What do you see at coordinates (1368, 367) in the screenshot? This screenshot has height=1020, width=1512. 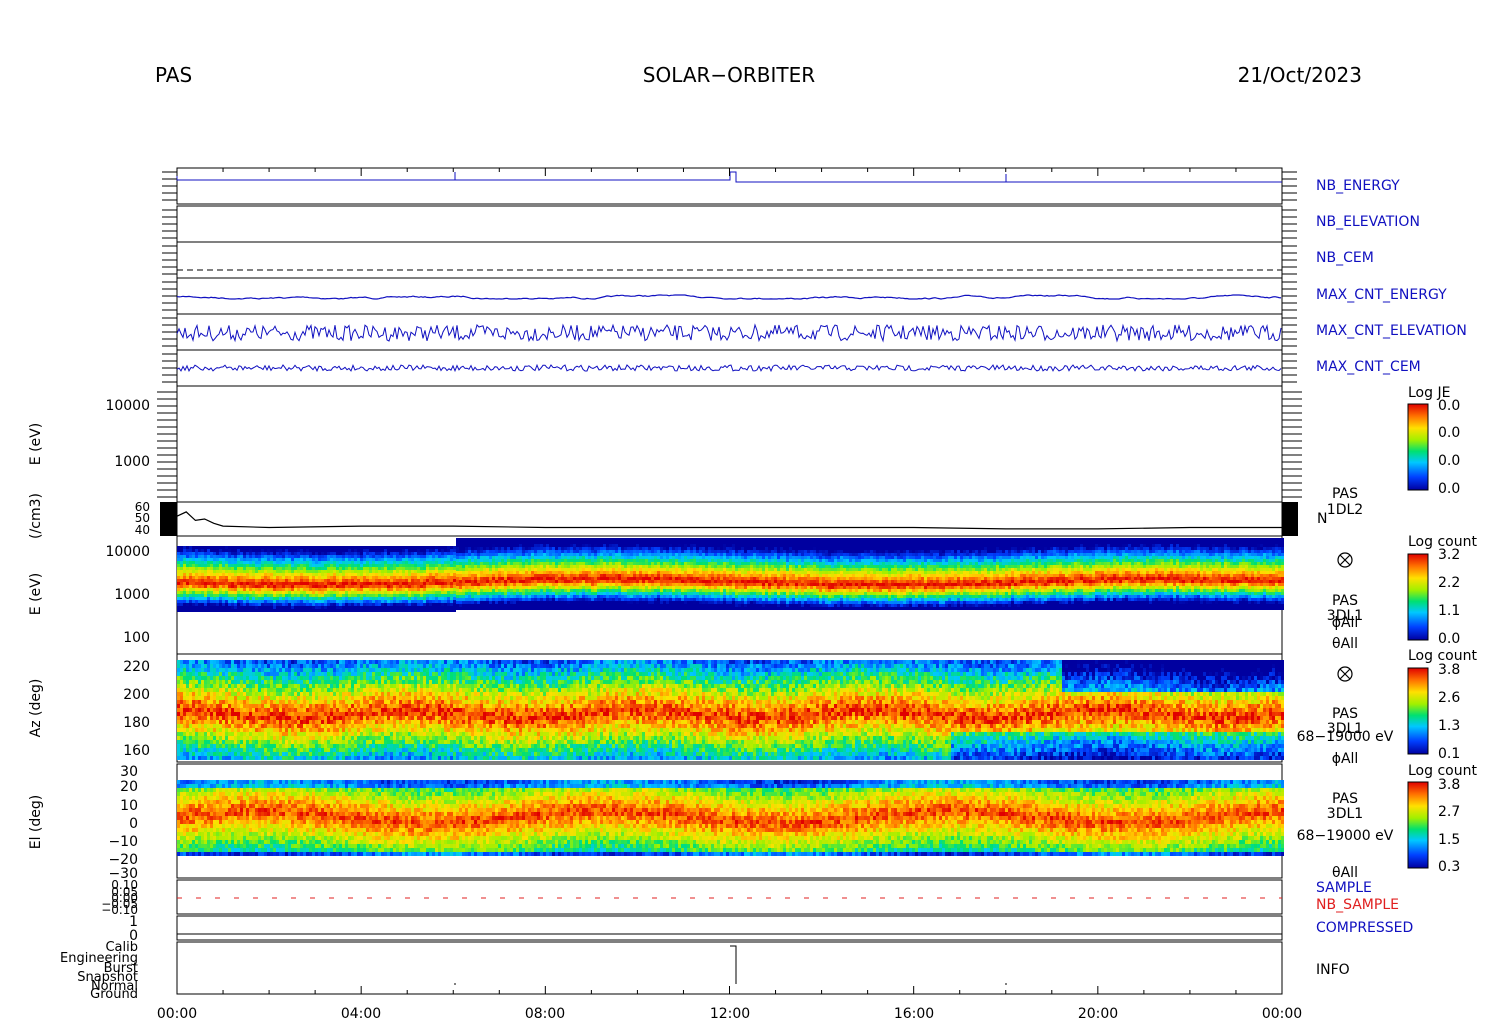 I see `series-label-max-cnt-cem: MAX_CNT_CEM` at bounding box center [1368, 367].